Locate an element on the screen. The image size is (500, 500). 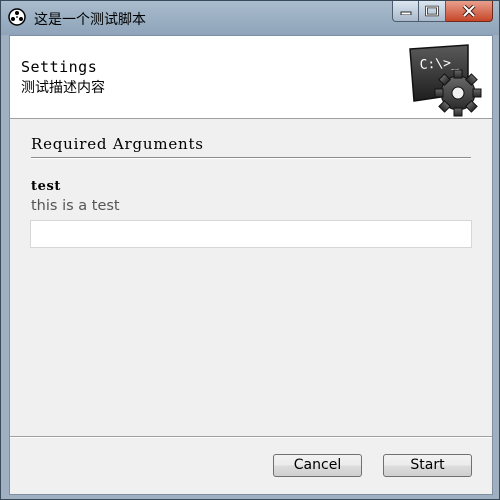
window-title: 这是一个测试脚本 is located at coordinates (90, 20).